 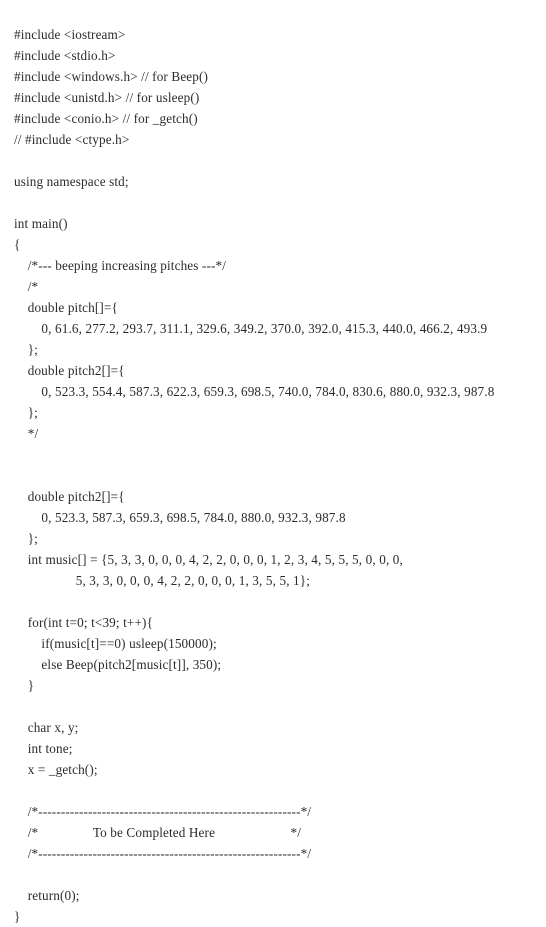 What do you see at coordinates (120, 265) in the screenshot?
I see `code-line: /*--- beeping increasing pitches ---*/` at bounding box center [120, 265].